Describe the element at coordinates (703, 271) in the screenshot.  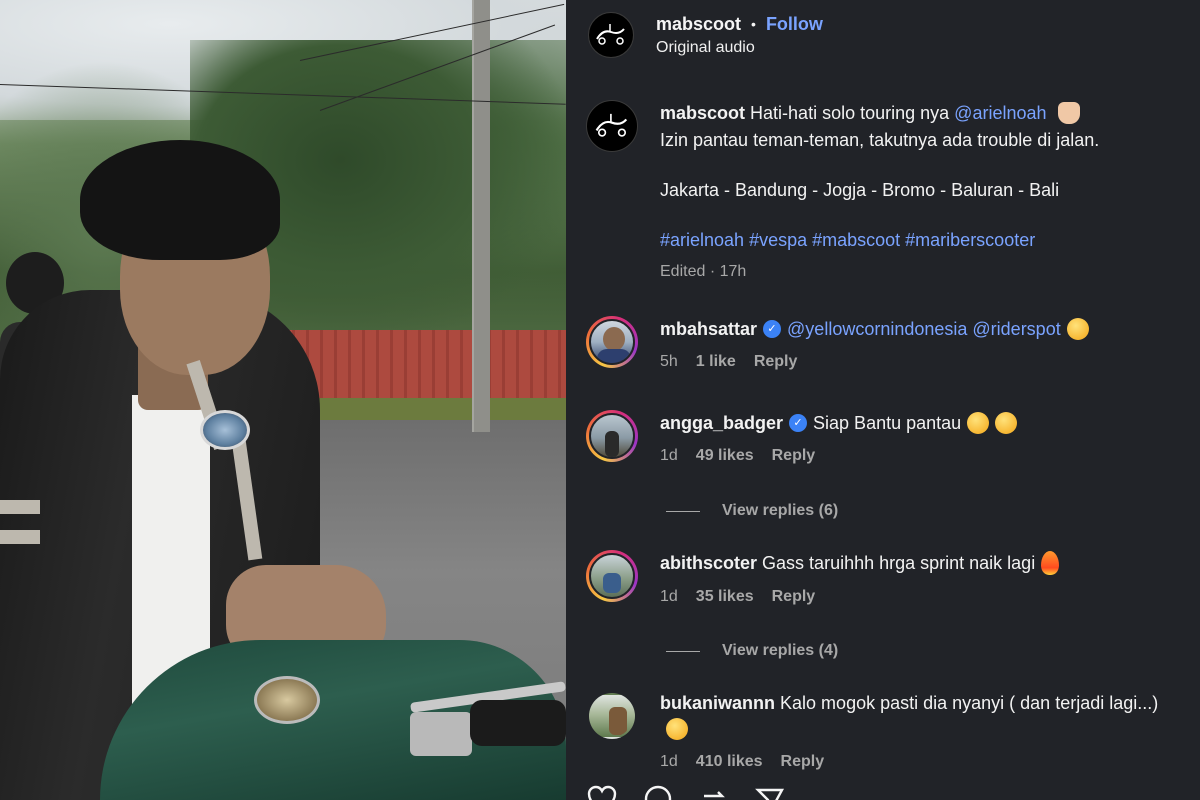
I see `caption-meta: Edited · 17h` at that location.